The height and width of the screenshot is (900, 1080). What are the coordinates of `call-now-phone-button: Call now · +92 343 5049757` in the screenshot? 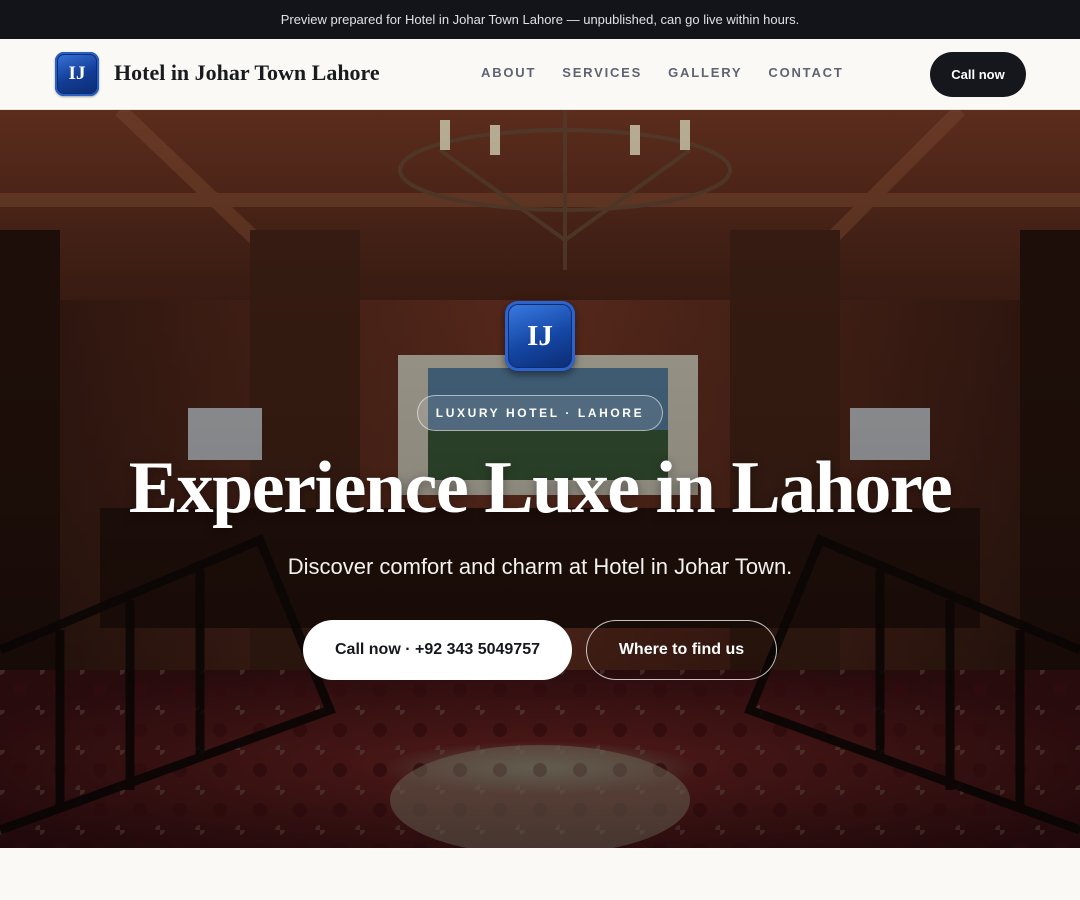 It's located at (437, 650).